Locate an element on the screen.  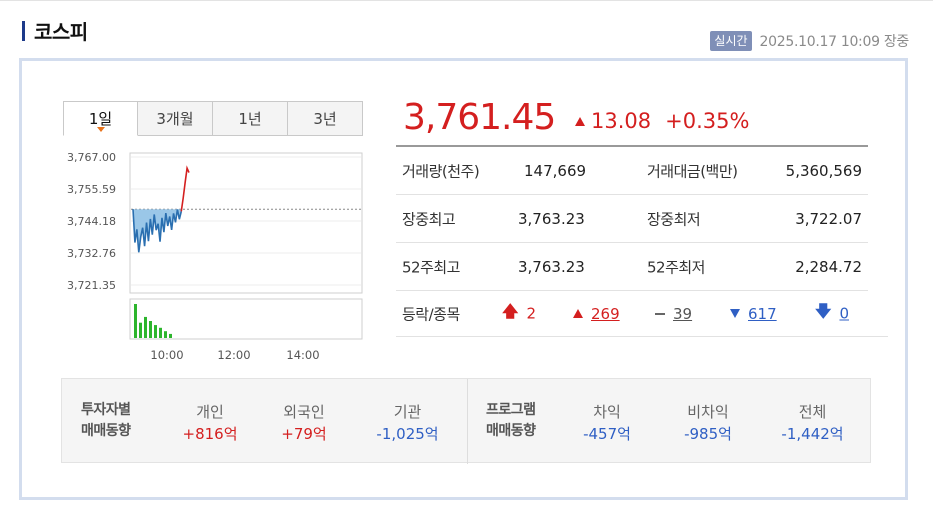
x-tick-label: 10:00 is located at coordinates (166, 355).